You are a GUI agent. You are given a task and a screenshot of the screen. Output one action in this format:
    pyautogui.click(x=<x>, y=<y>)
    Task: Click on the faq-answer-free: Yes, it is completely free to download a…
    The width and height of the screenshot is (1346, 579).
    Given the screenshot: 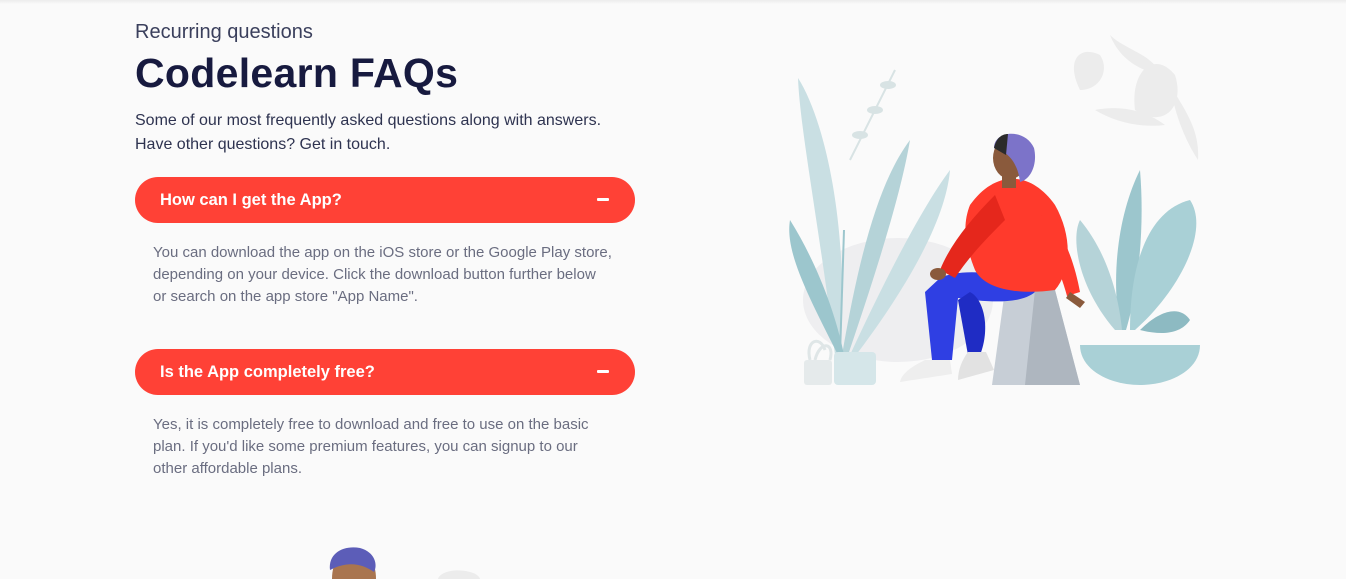 What is the action you would take?
    pyautogui.click(x=371, y=446)
    